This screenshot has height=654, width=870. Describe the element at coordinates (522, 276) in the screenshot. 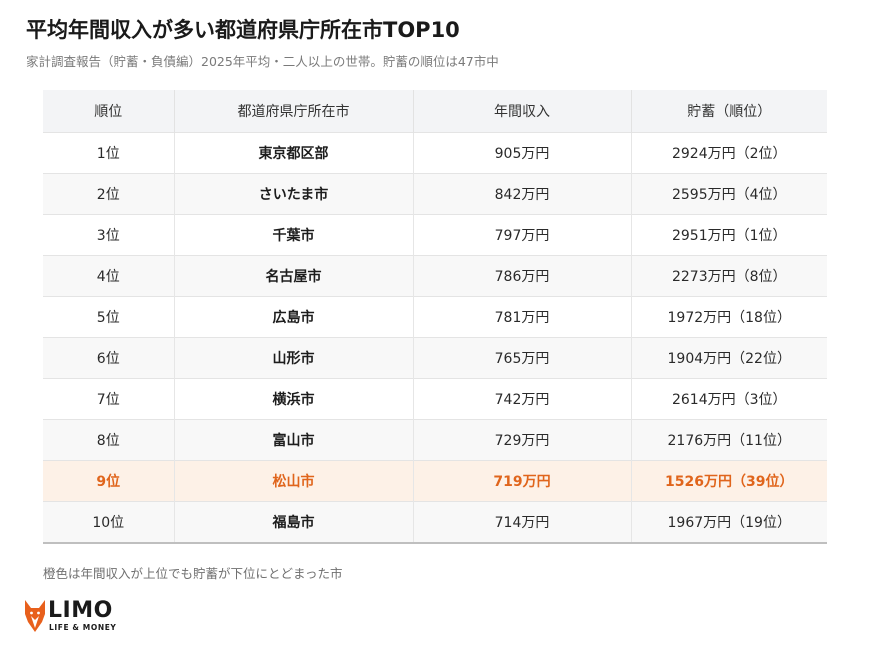

I see `income-cell: 786万円` at that location.